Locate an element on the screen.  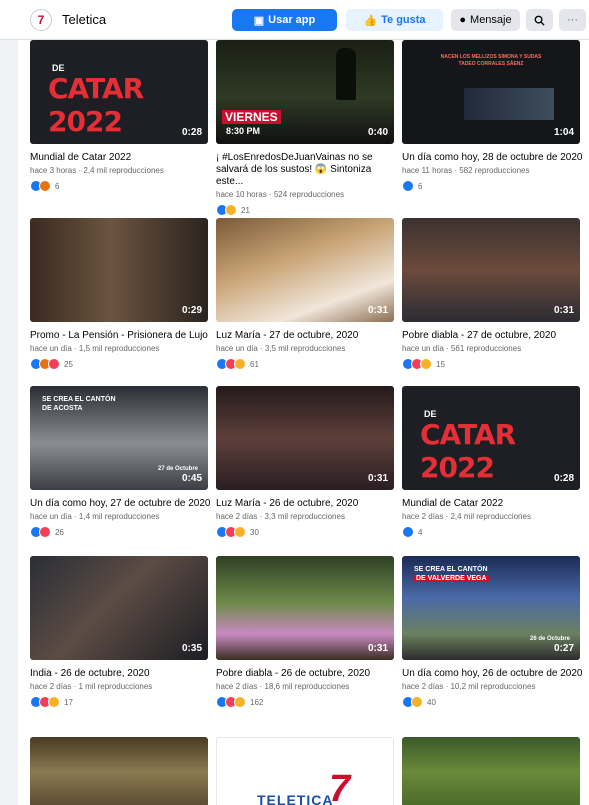
thumb-caption-line2: DE VALVERDE VEGA is located at coordinates (451, 578).